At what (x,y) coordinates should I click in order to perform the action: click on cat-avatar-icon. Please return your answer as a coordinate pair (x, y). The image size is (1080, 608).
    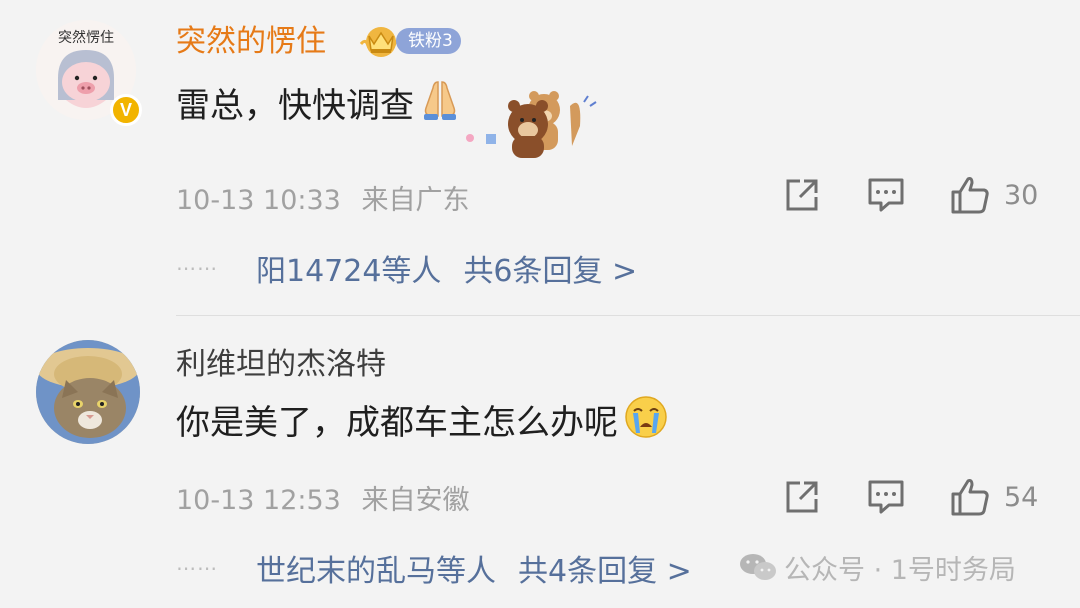
    Looking at the image, I should click on (88, 392).